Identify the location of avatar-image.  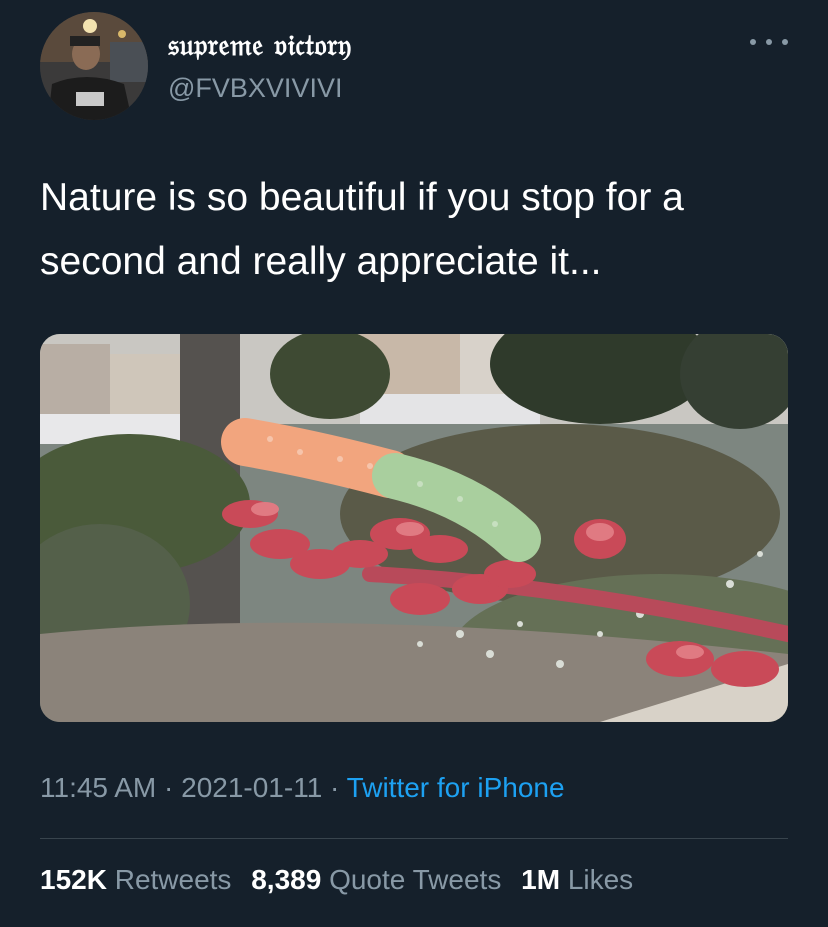
(94, 66).